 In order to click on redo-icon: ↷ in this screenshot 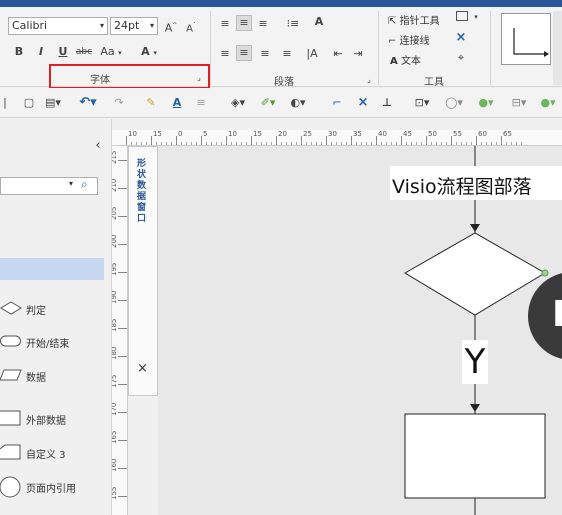, I will do `click(119, 103)`.